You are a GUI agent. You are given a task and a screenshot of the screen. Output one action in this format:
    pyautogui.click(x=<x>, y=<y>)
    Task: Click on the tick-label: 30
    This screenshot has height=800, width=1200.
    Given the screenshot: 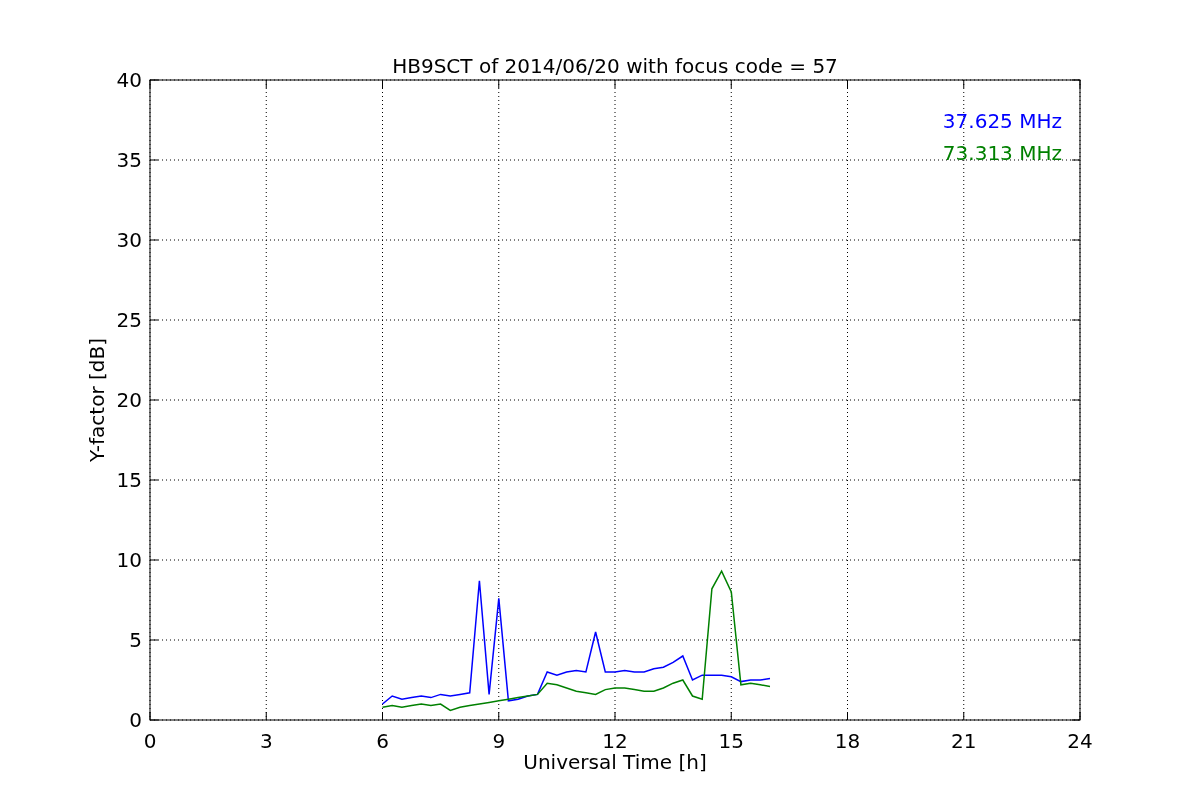 What is the action you would take?
    pyautogui.click(x=129, y=240)
    